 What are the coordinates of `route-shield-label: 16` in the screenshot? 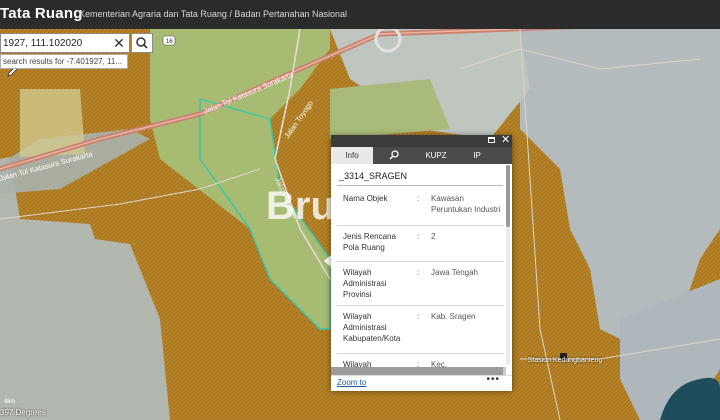 It's located at (169, 42).